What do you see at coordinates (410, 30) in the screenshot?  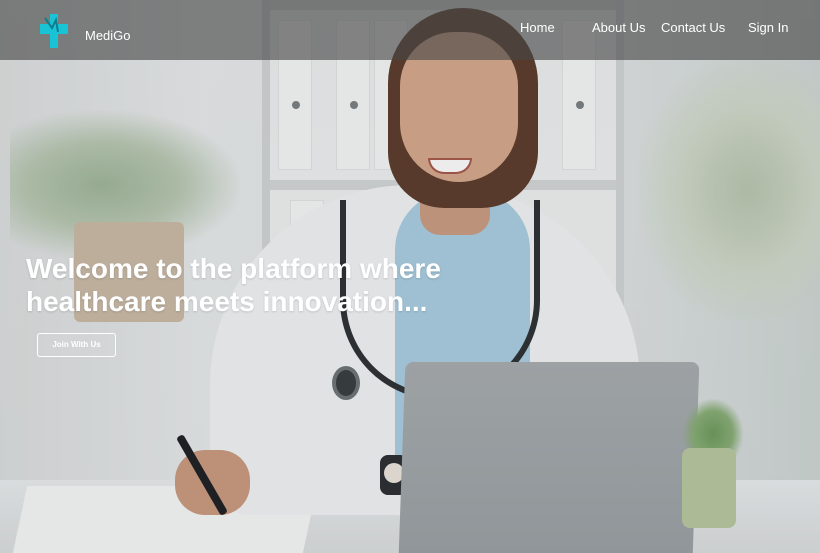 I see `top-navbar: MediGo Home About Us Contact Us Sign In` at bounding box center [410, 30].